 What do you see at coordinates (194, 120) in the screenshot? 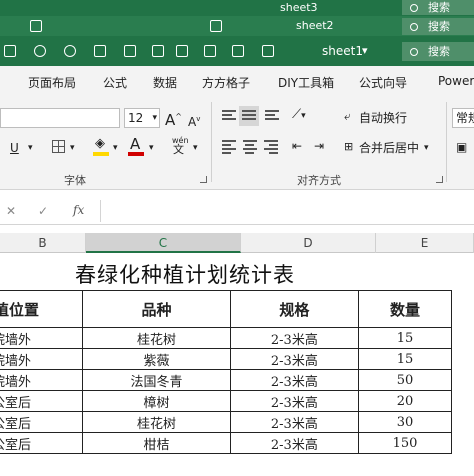
I see `shrink-font-button: Av` at bounding box center [194, 120].